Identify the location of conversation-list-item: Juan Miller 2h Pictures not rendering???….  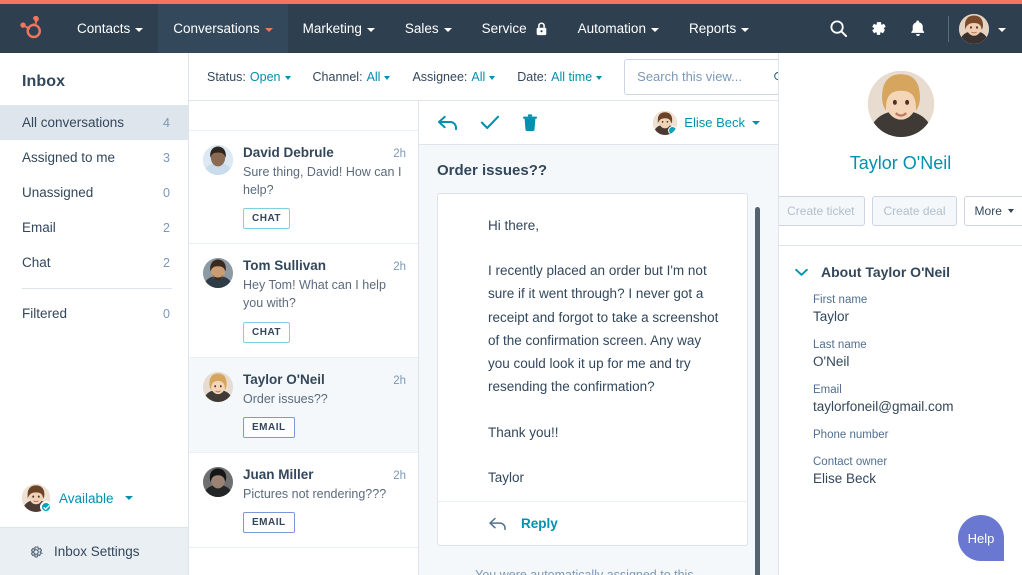
(303, 500).